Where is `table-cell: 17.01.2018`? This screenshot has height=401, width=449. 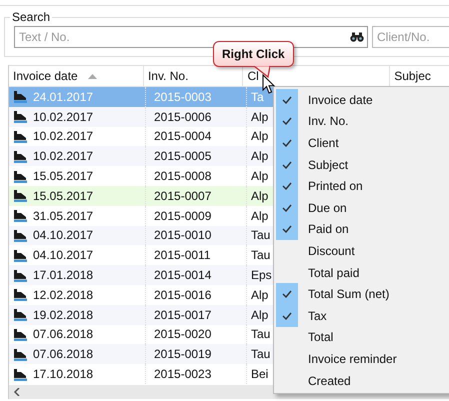
table-cell: 17.01.2018 is located at coordinates (63, 275).